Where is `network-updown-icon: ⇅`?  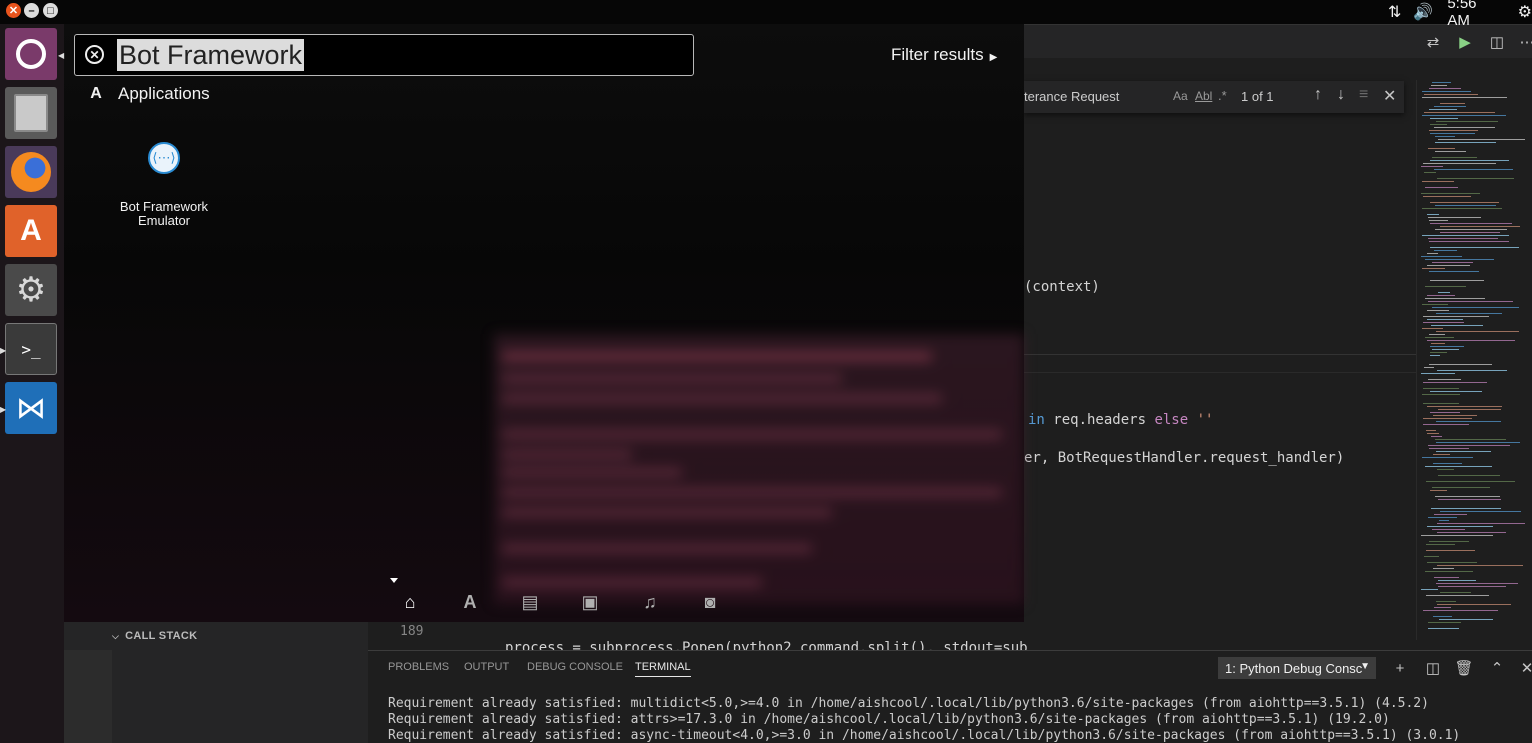
network-updown-icon: ⇅ is located at coordinates (1394, 12).